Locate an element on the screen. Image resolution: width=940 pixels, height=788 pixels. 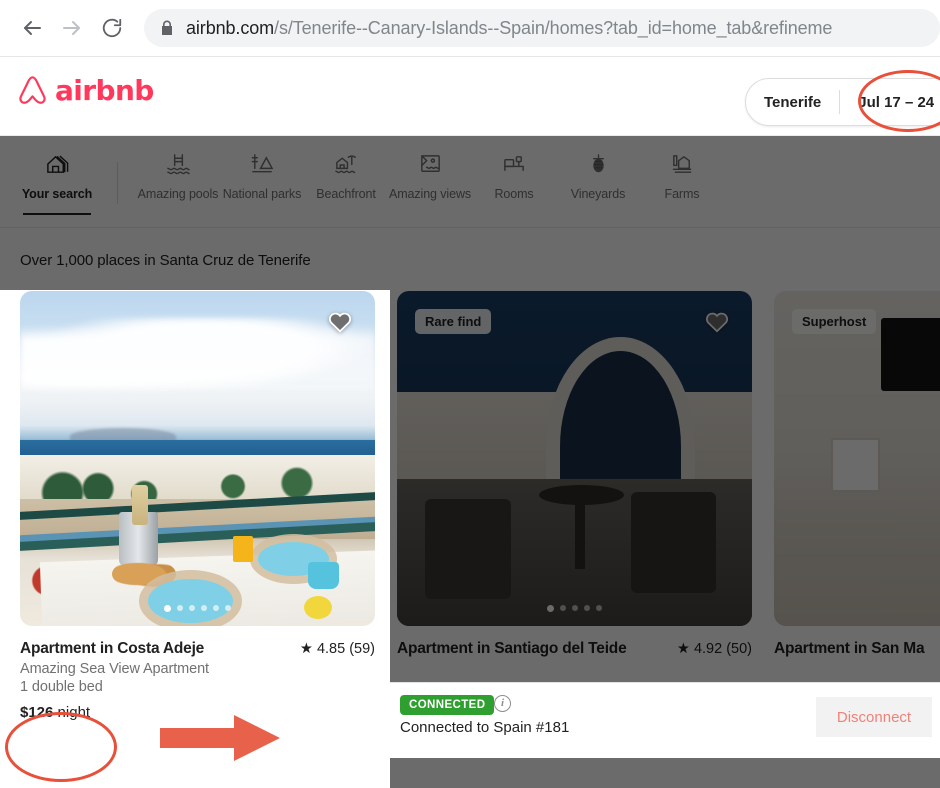
listing-card: Superhost Apartment in San Ma is located at coordinates (857, 506).